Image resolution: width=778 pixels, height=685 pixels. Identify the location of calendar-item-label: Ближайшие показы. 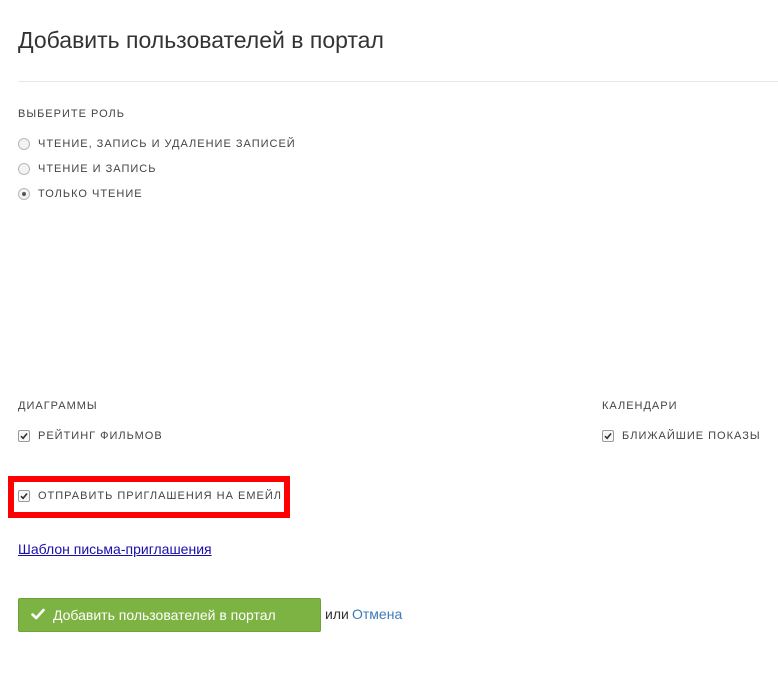
(691, 436).